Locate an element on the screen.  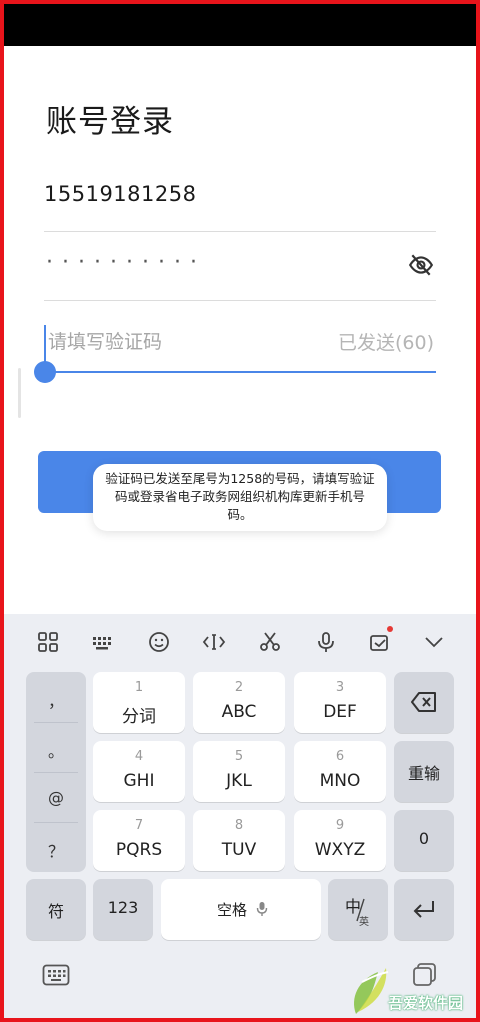
symbol-mode-key: 符 is located at coordinates (56, 909).